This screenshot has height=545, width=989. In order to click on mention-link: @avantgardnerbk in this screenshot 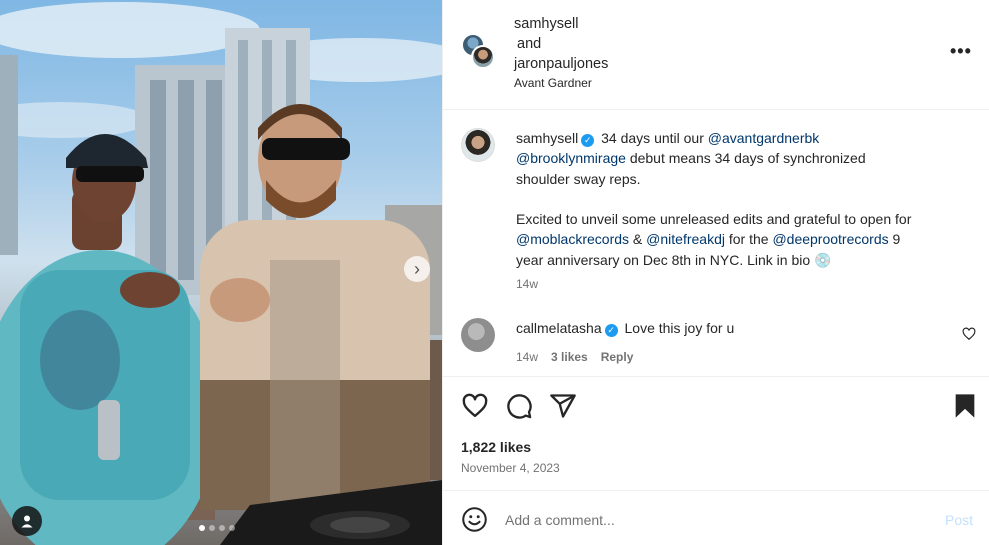, I will do `click(764, 138)`.